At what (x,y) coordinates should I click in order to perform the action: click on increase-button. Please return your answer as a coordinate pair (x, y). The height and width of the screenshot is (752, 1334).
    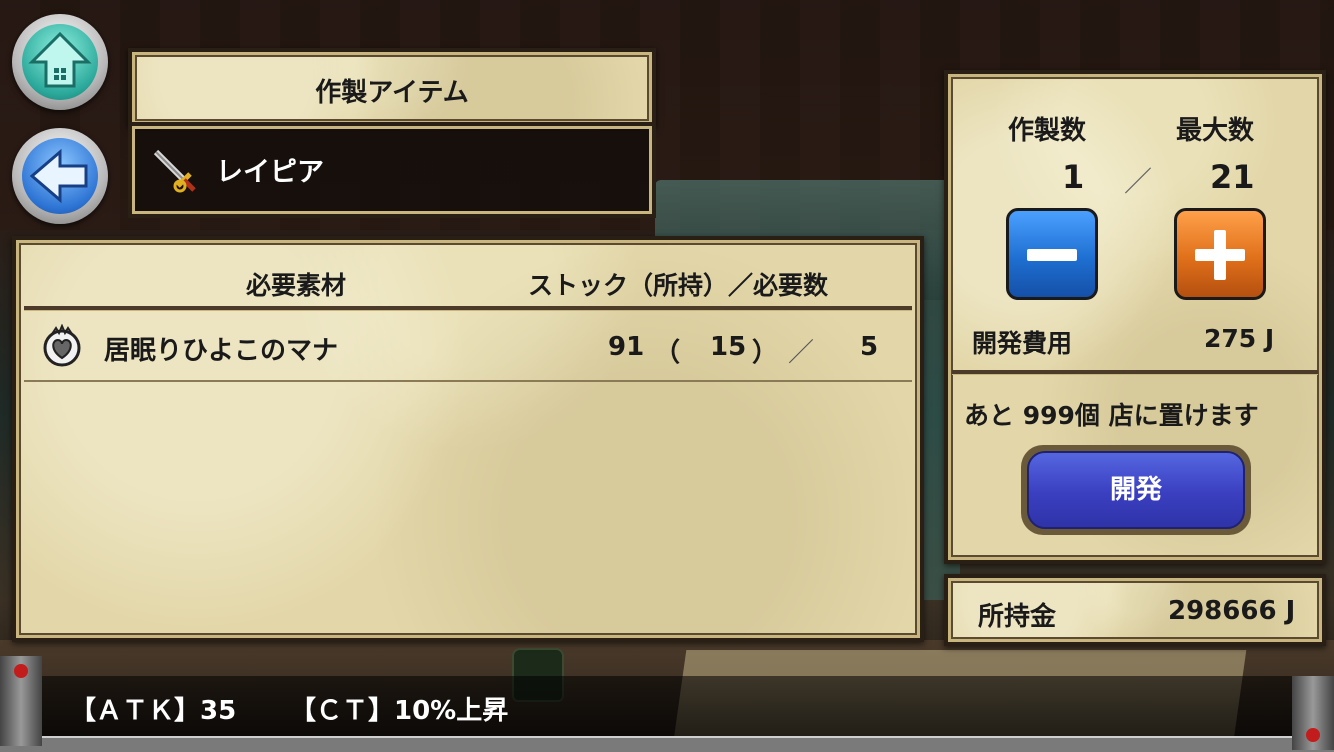
    Looking at the image, I should click on (1220, 254).